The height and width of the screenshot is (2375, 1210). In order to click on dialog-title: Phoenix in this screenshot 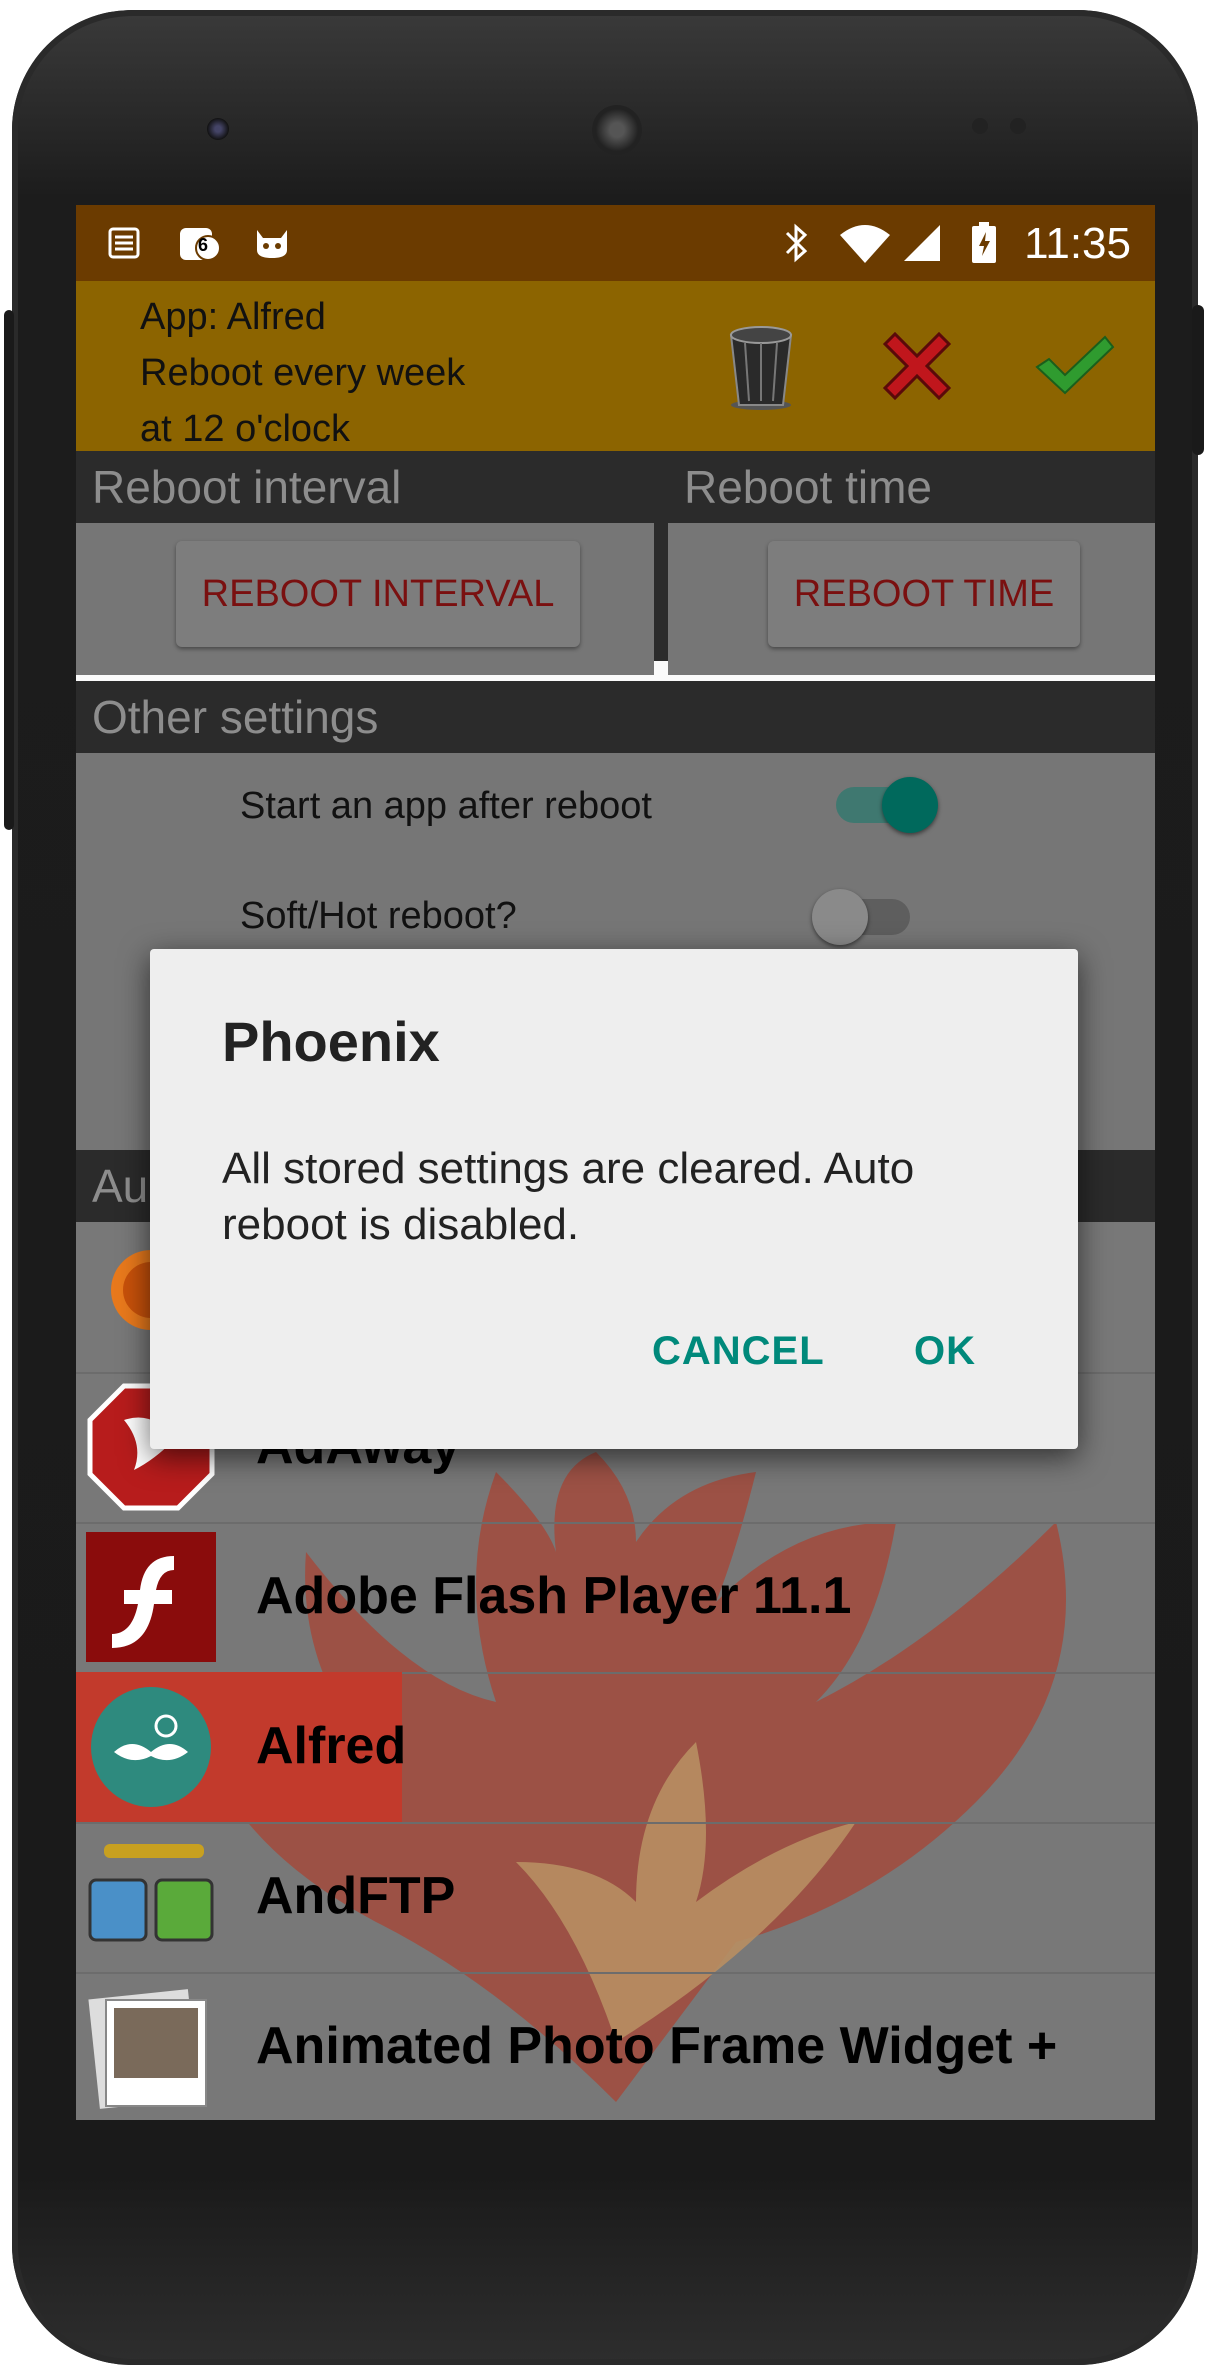, I will do `click(331, 1041)`.